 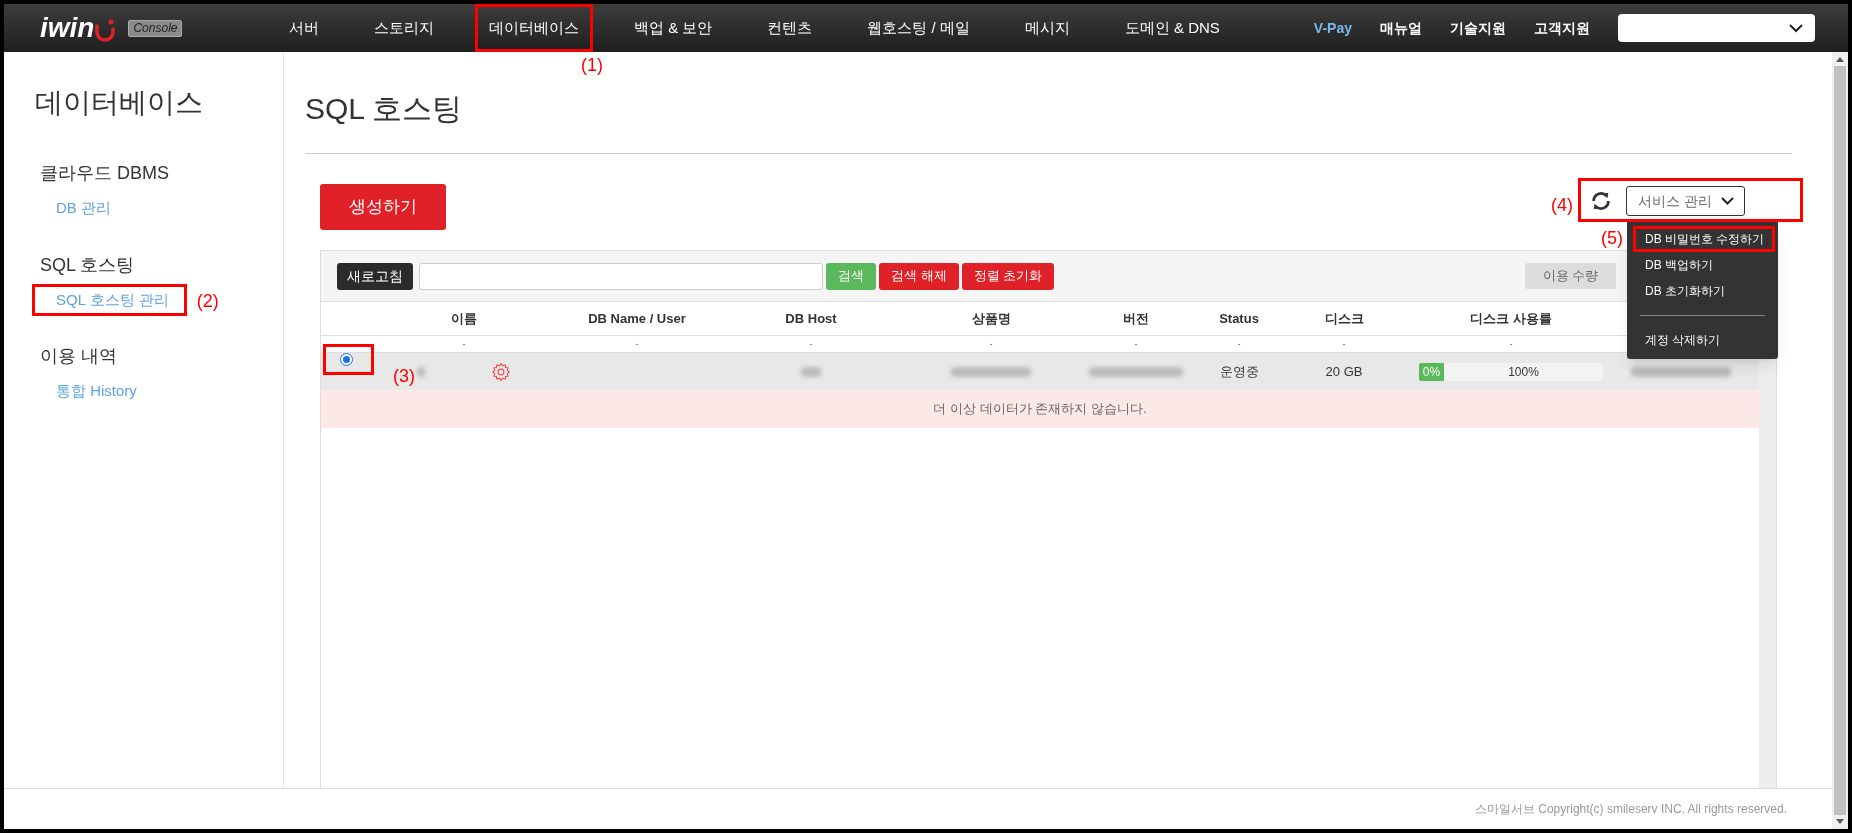 I want to click on page-title: SQL 호스팅, so click(x=1048, y=120).